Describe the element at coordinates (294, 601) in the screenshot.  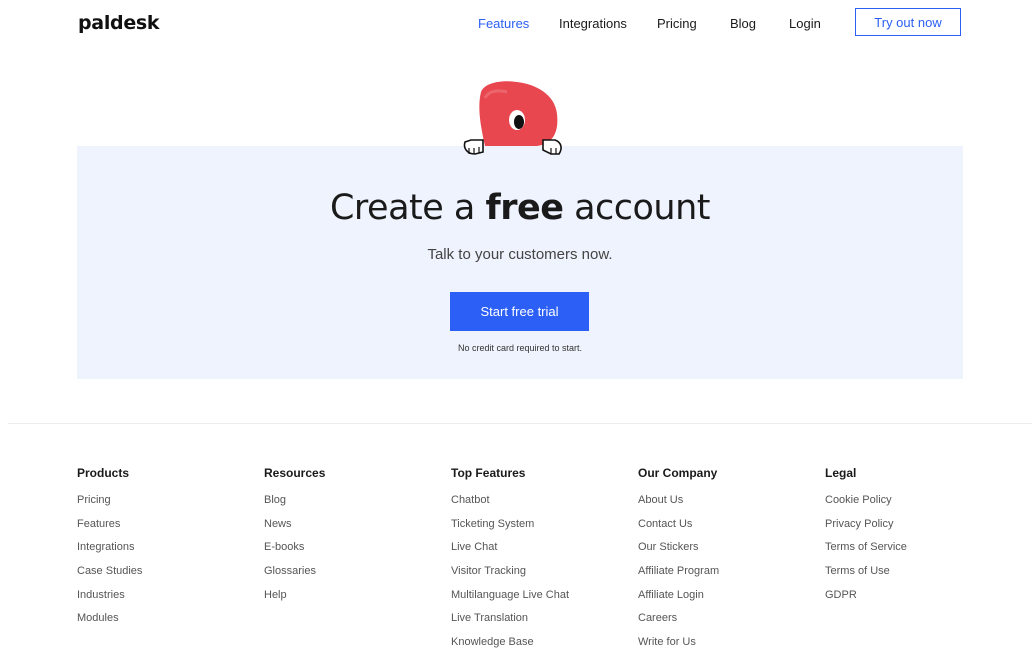
I see `footer-link-help: Help` at that location.